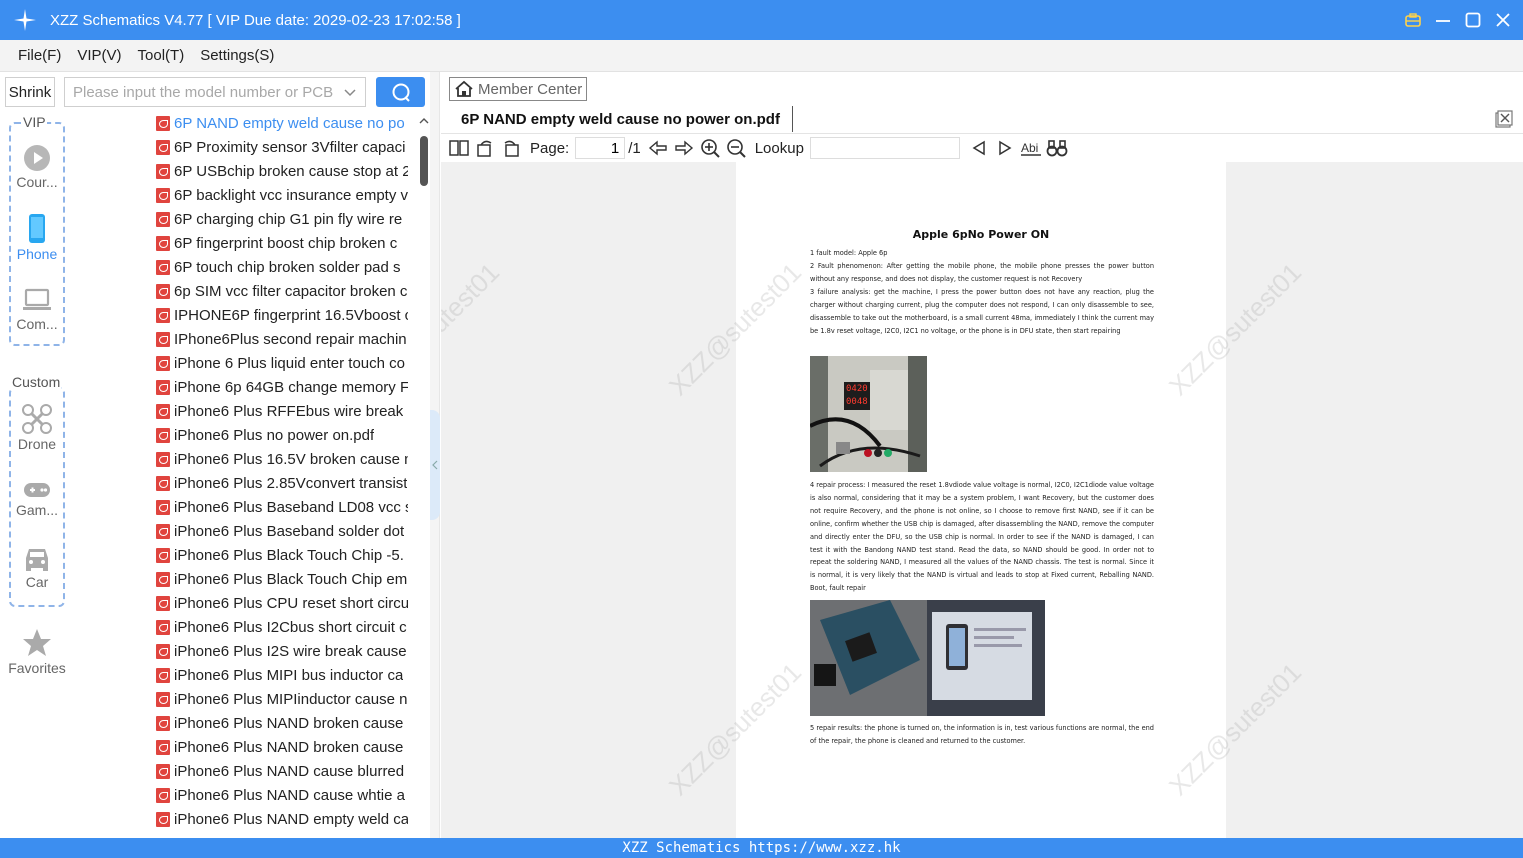 This screenshot has height=858, width=1523. I want to click on file-row: iPhone 6 Plus liquid enter touch co, so click(282, 363).